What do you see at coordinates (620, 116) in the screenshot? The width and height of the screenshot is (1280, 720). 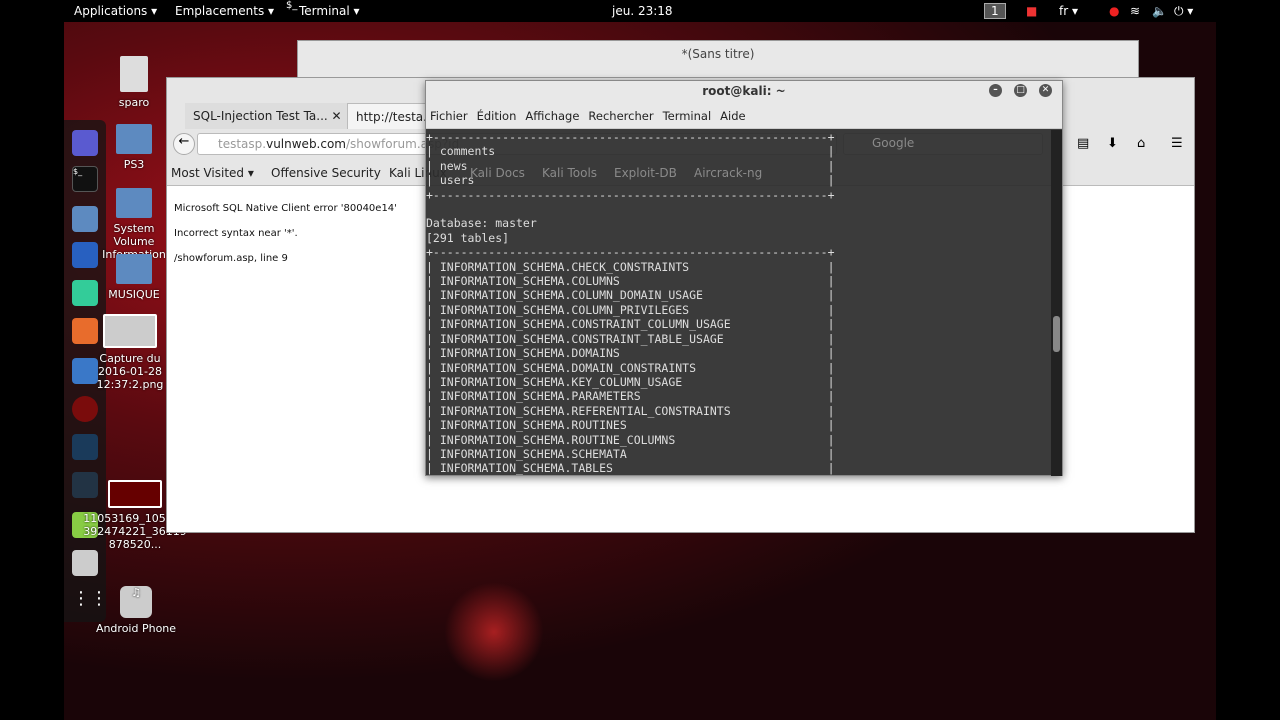 I see `menu-rechercher: Rechercher` at bounding box center [620, 116].